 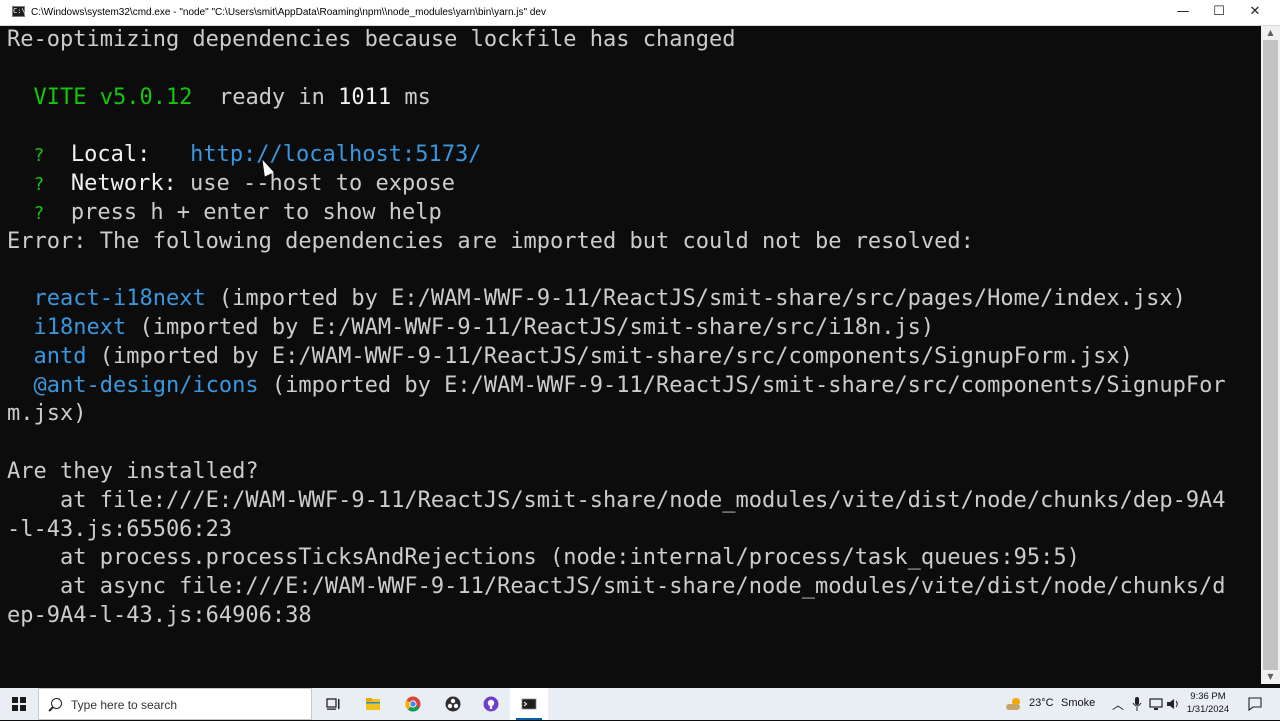 I want to click on clock-date: 1/31/2024, so click(x=1208, y=709).